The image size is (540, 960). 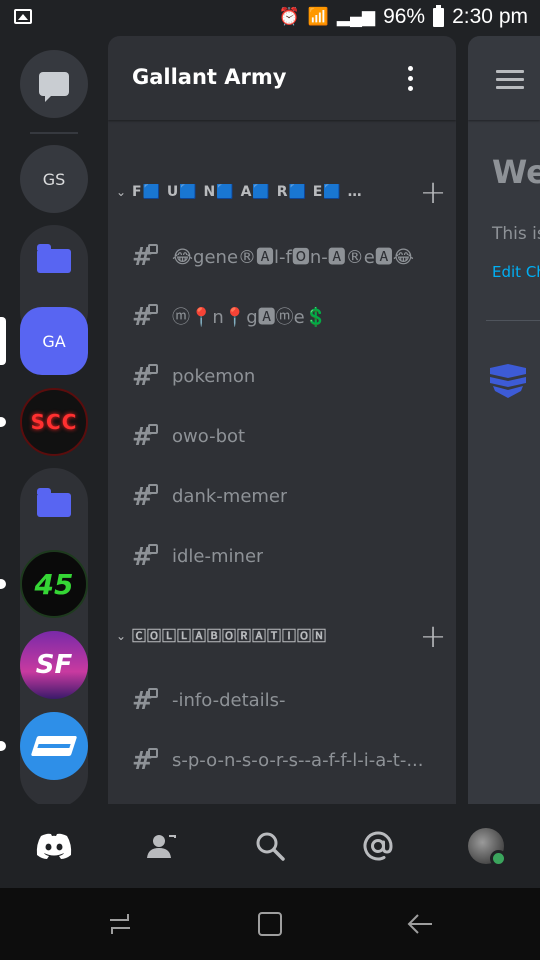 I want to click on bottom-navigation, so click(x=270, y=846).